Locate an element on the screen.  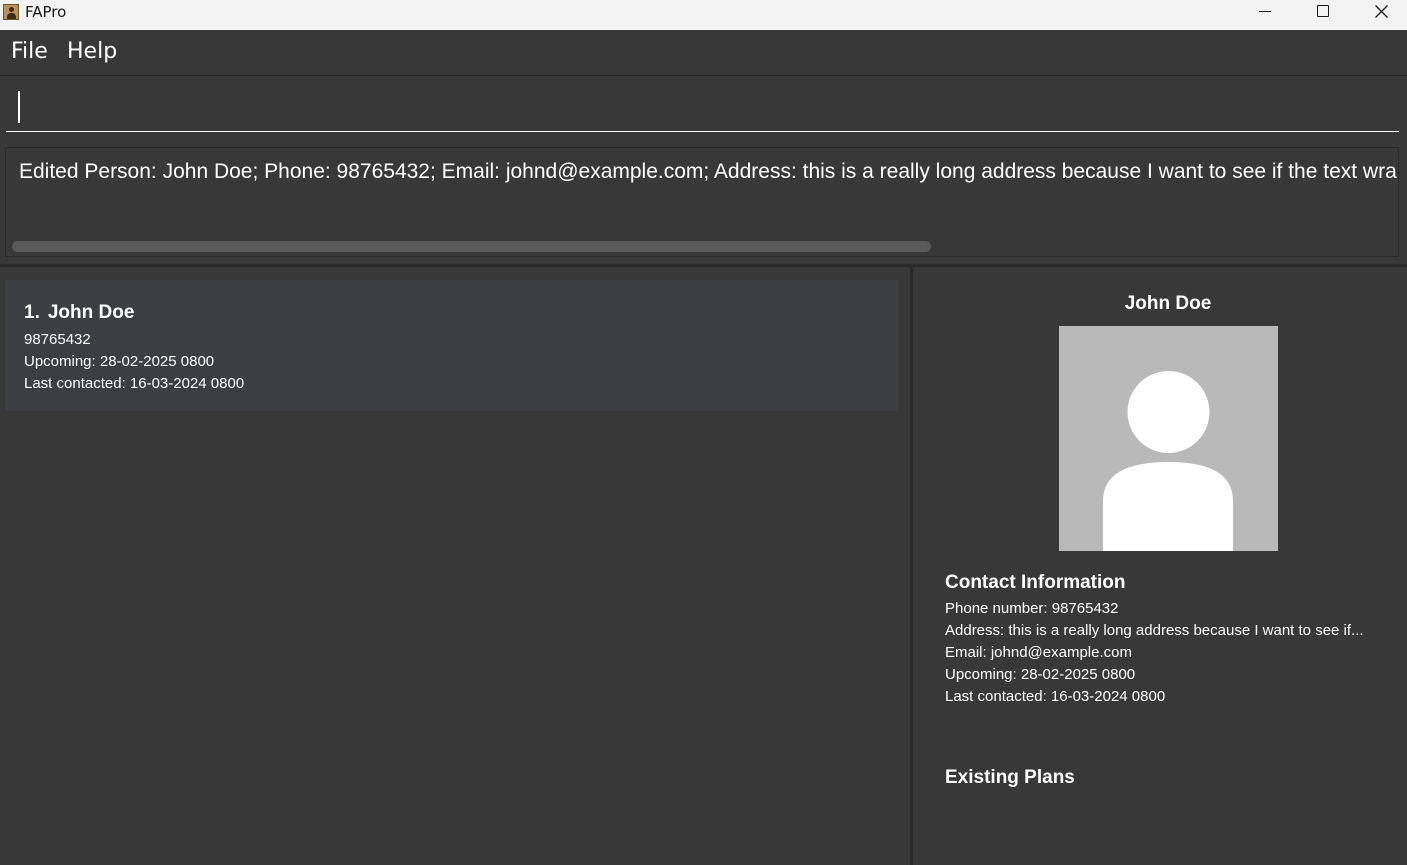
avatar is located at coordinates (1168, 438).